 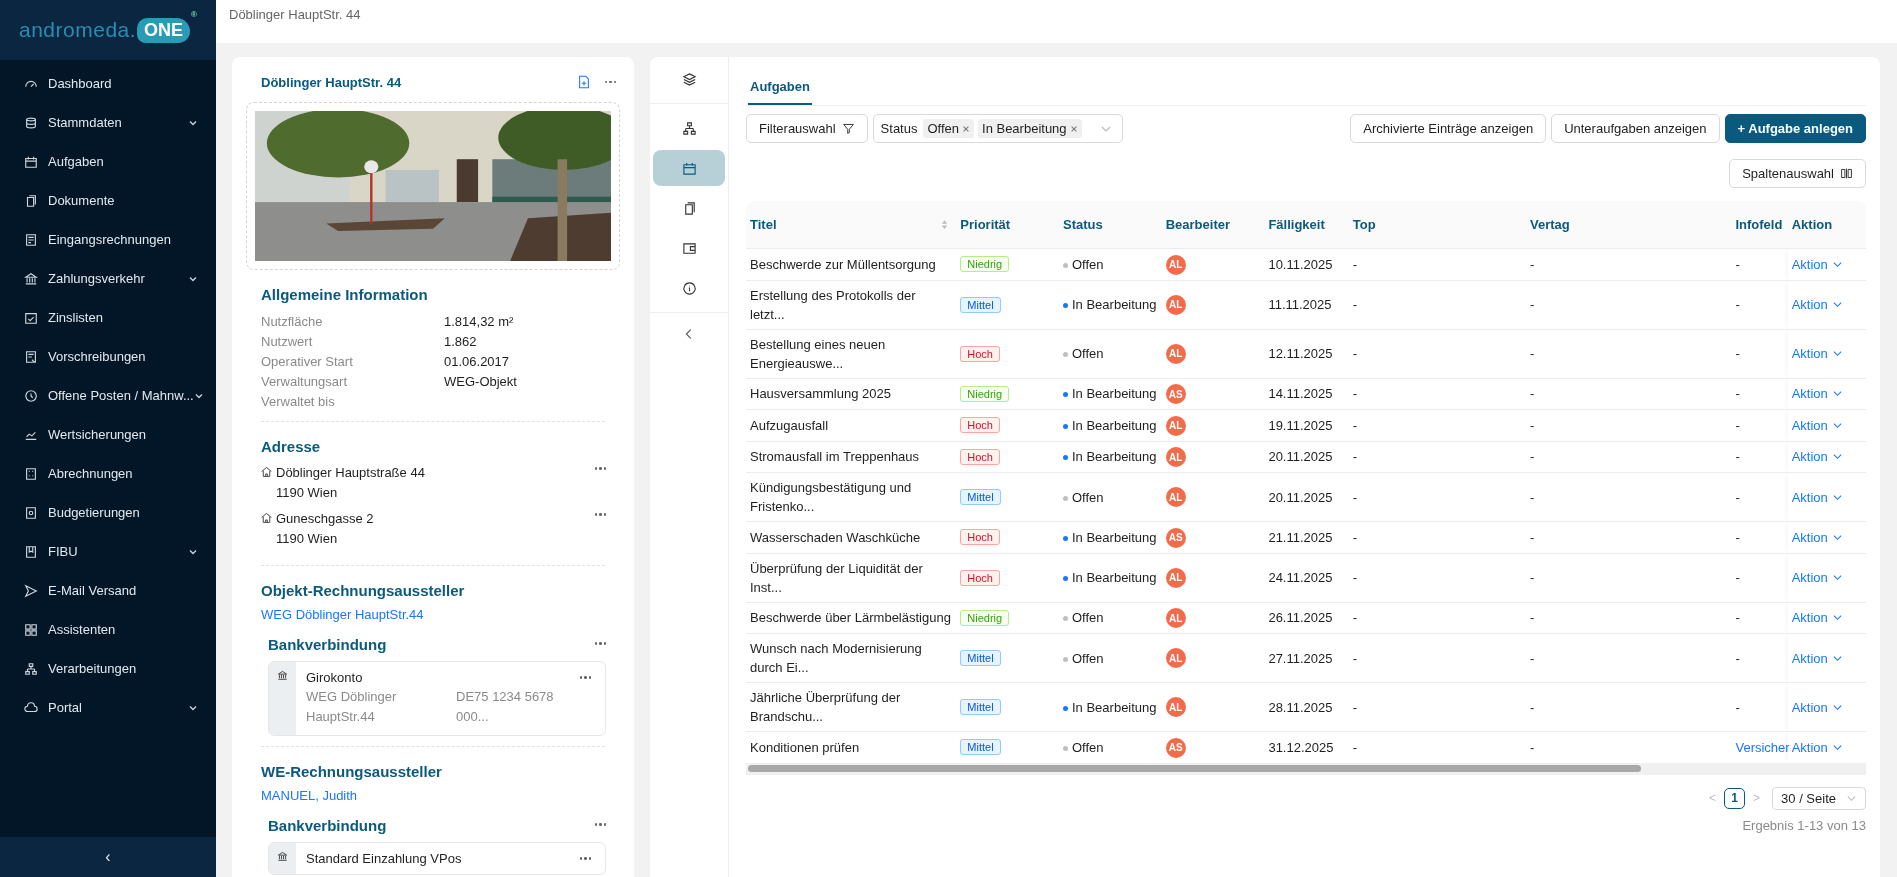 I want to click on column-header: Vertag, so click(x=1629, y=225).